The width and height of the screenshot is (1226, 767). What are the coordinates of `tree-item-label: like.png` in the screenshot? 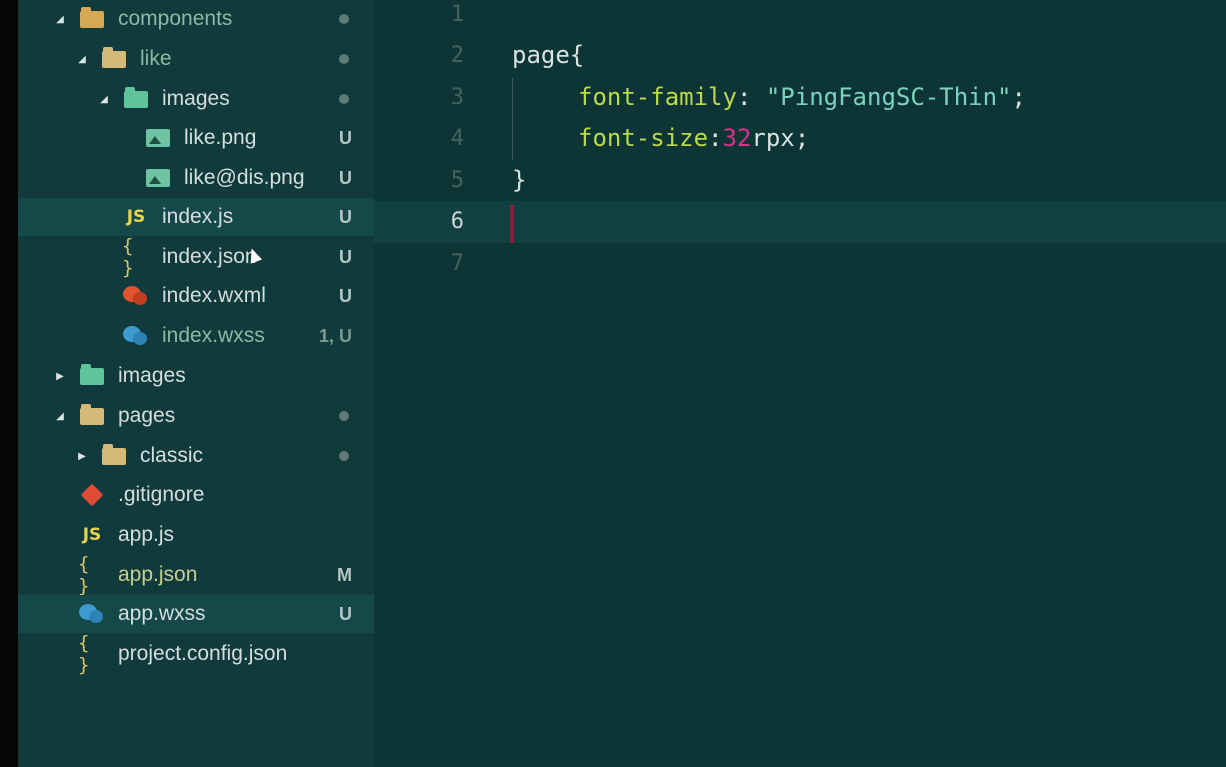 It's located at (220, 137).